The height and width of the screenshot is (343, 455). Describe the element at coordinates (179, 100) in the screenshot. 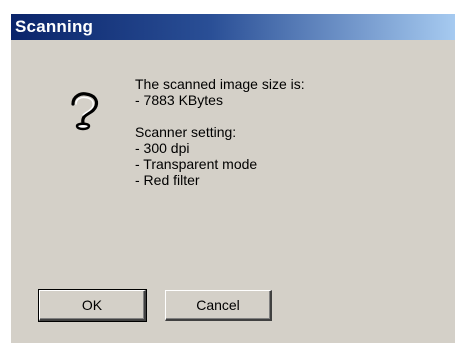

I see `message-line: - 7883 KBytes` at that location.